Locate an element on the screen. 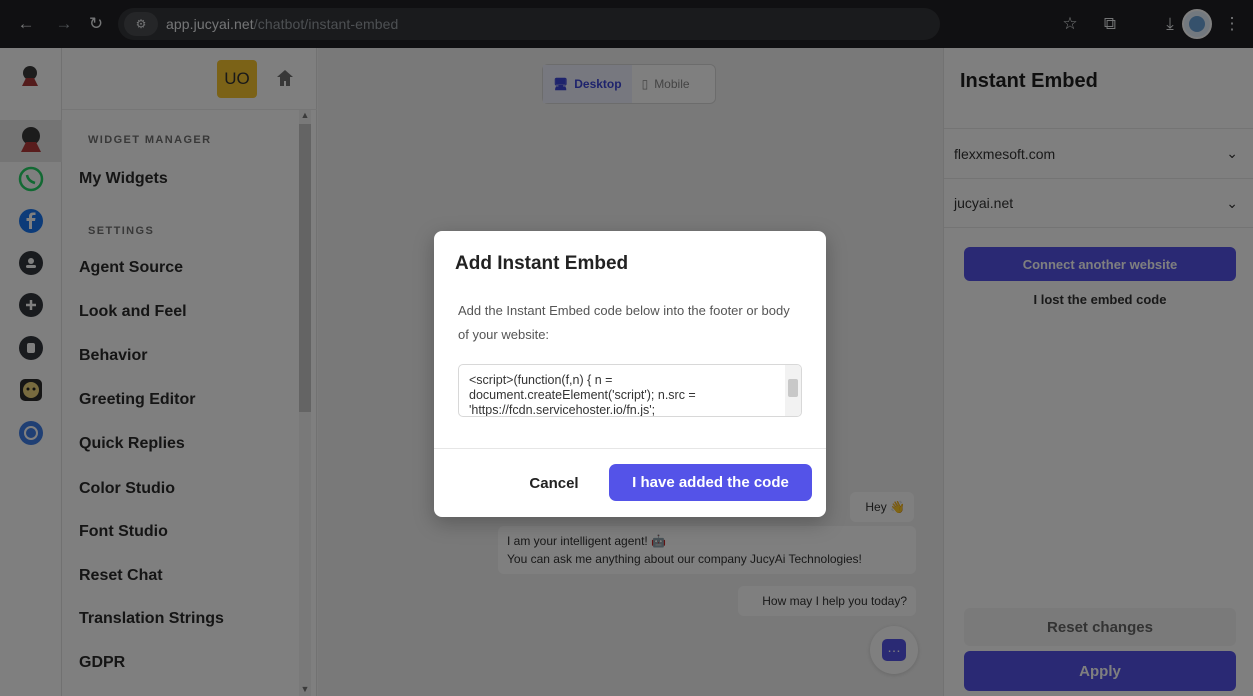 The image size is (1253, 696). modal-divider is located at coordinates (630, 448).